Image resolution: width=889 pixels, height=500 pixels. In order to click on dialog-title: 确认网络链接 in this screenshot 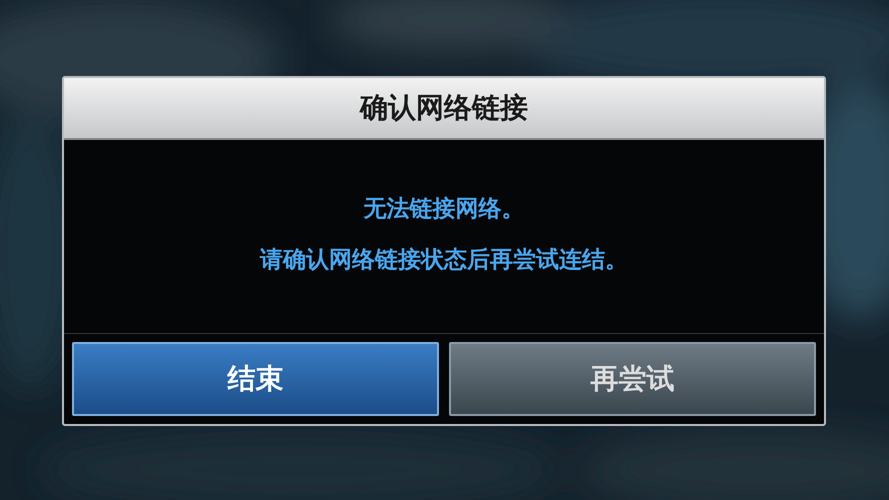, I will do `click(444, 109)`.